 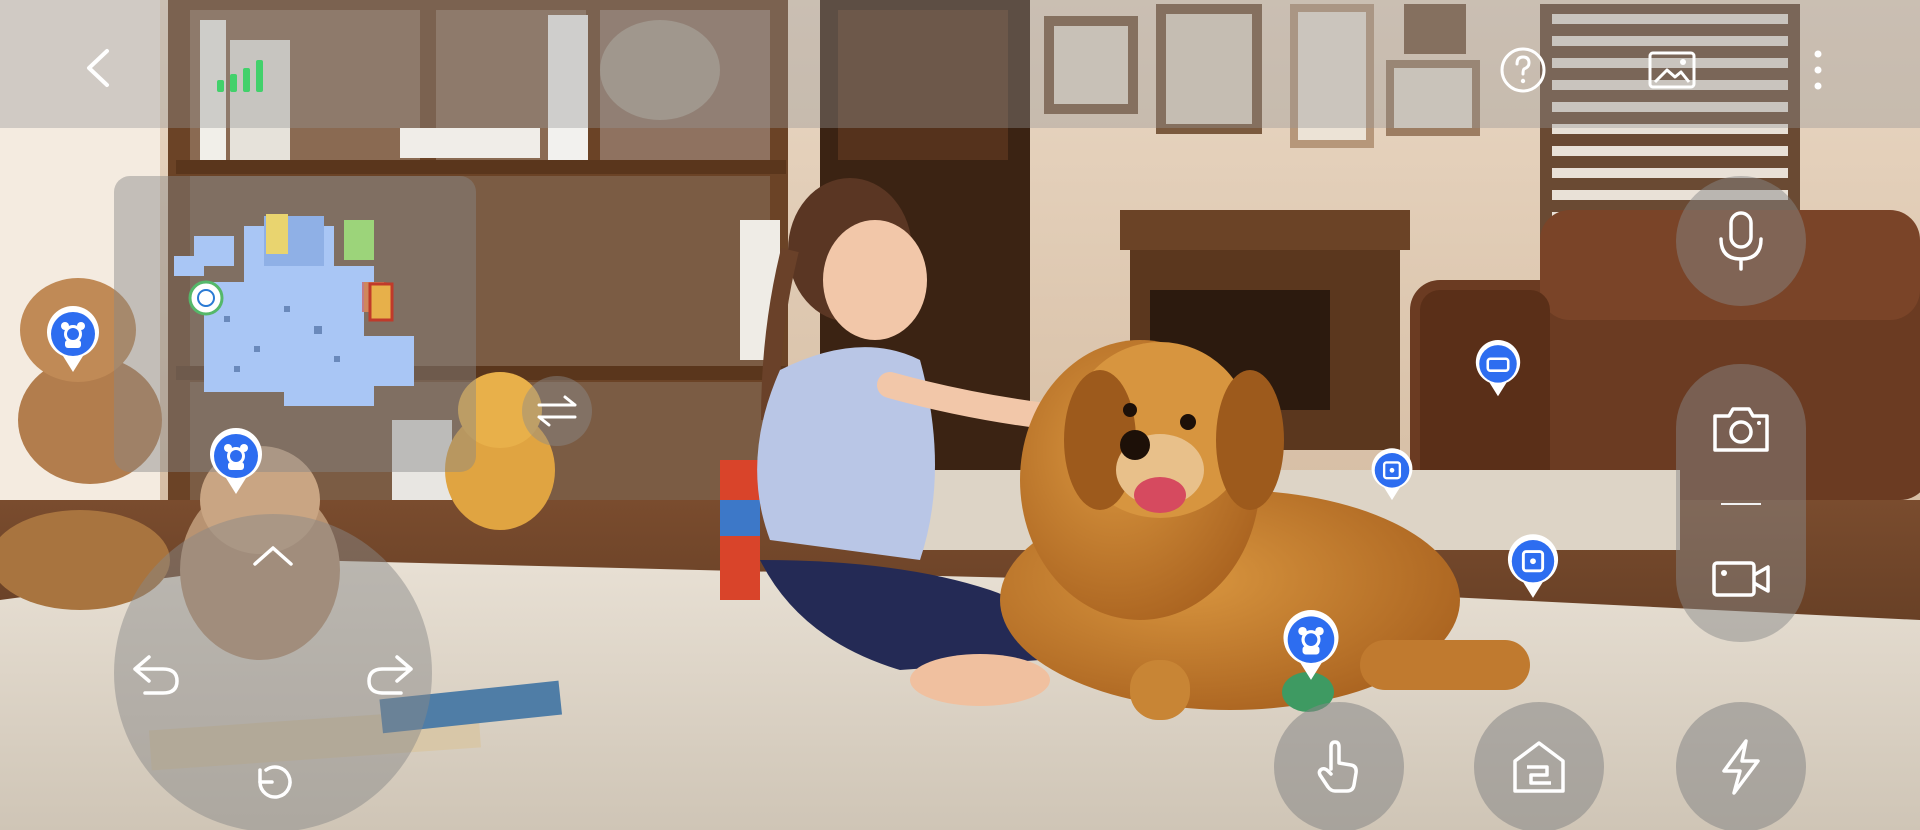 I want to click on signal-strength-icon, so click(x=240, y=70).